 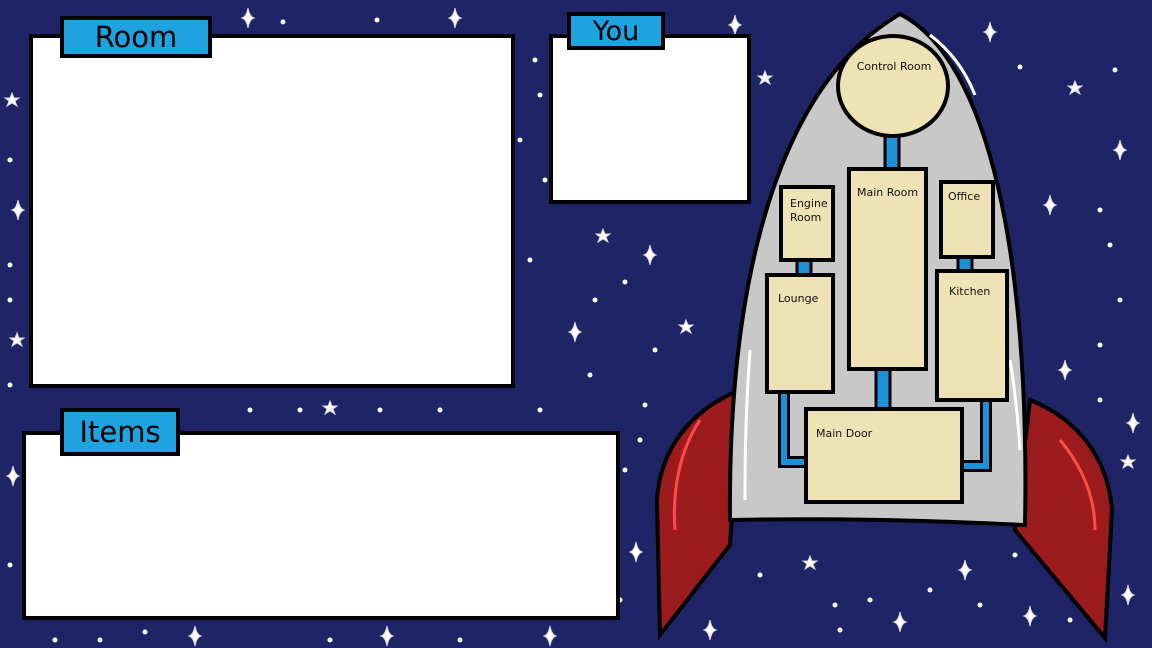 I want to click on room-control-room: Control Room, so click(x=893, y=86).